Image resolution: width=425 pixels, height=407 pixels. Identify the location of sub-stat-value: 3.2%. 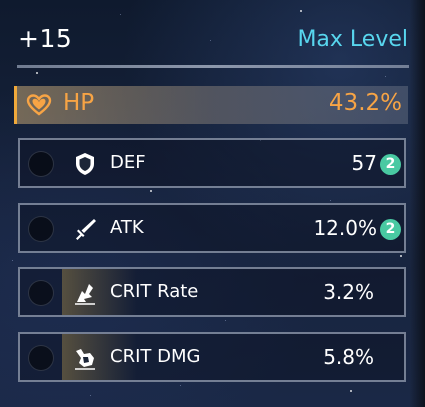
(348, 292).